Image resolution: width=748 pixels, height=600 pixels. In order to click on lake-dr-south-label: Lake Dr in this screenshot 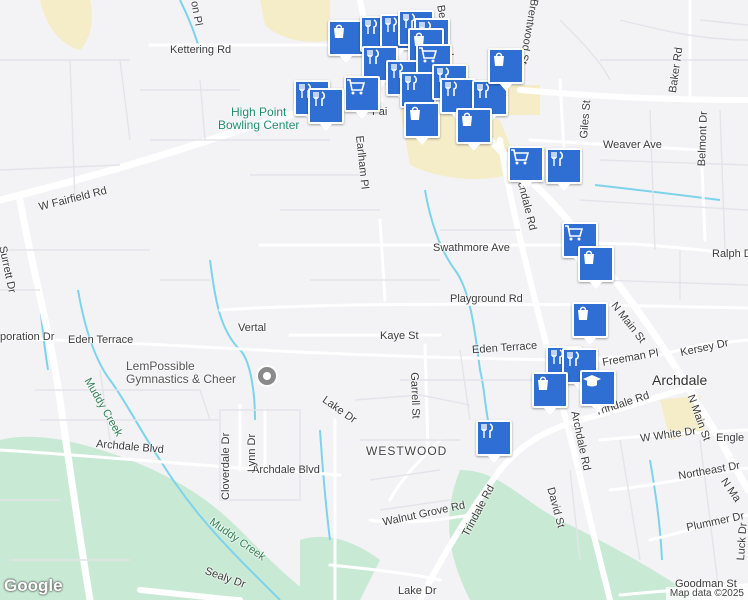, I will do `click(417, 591)`.